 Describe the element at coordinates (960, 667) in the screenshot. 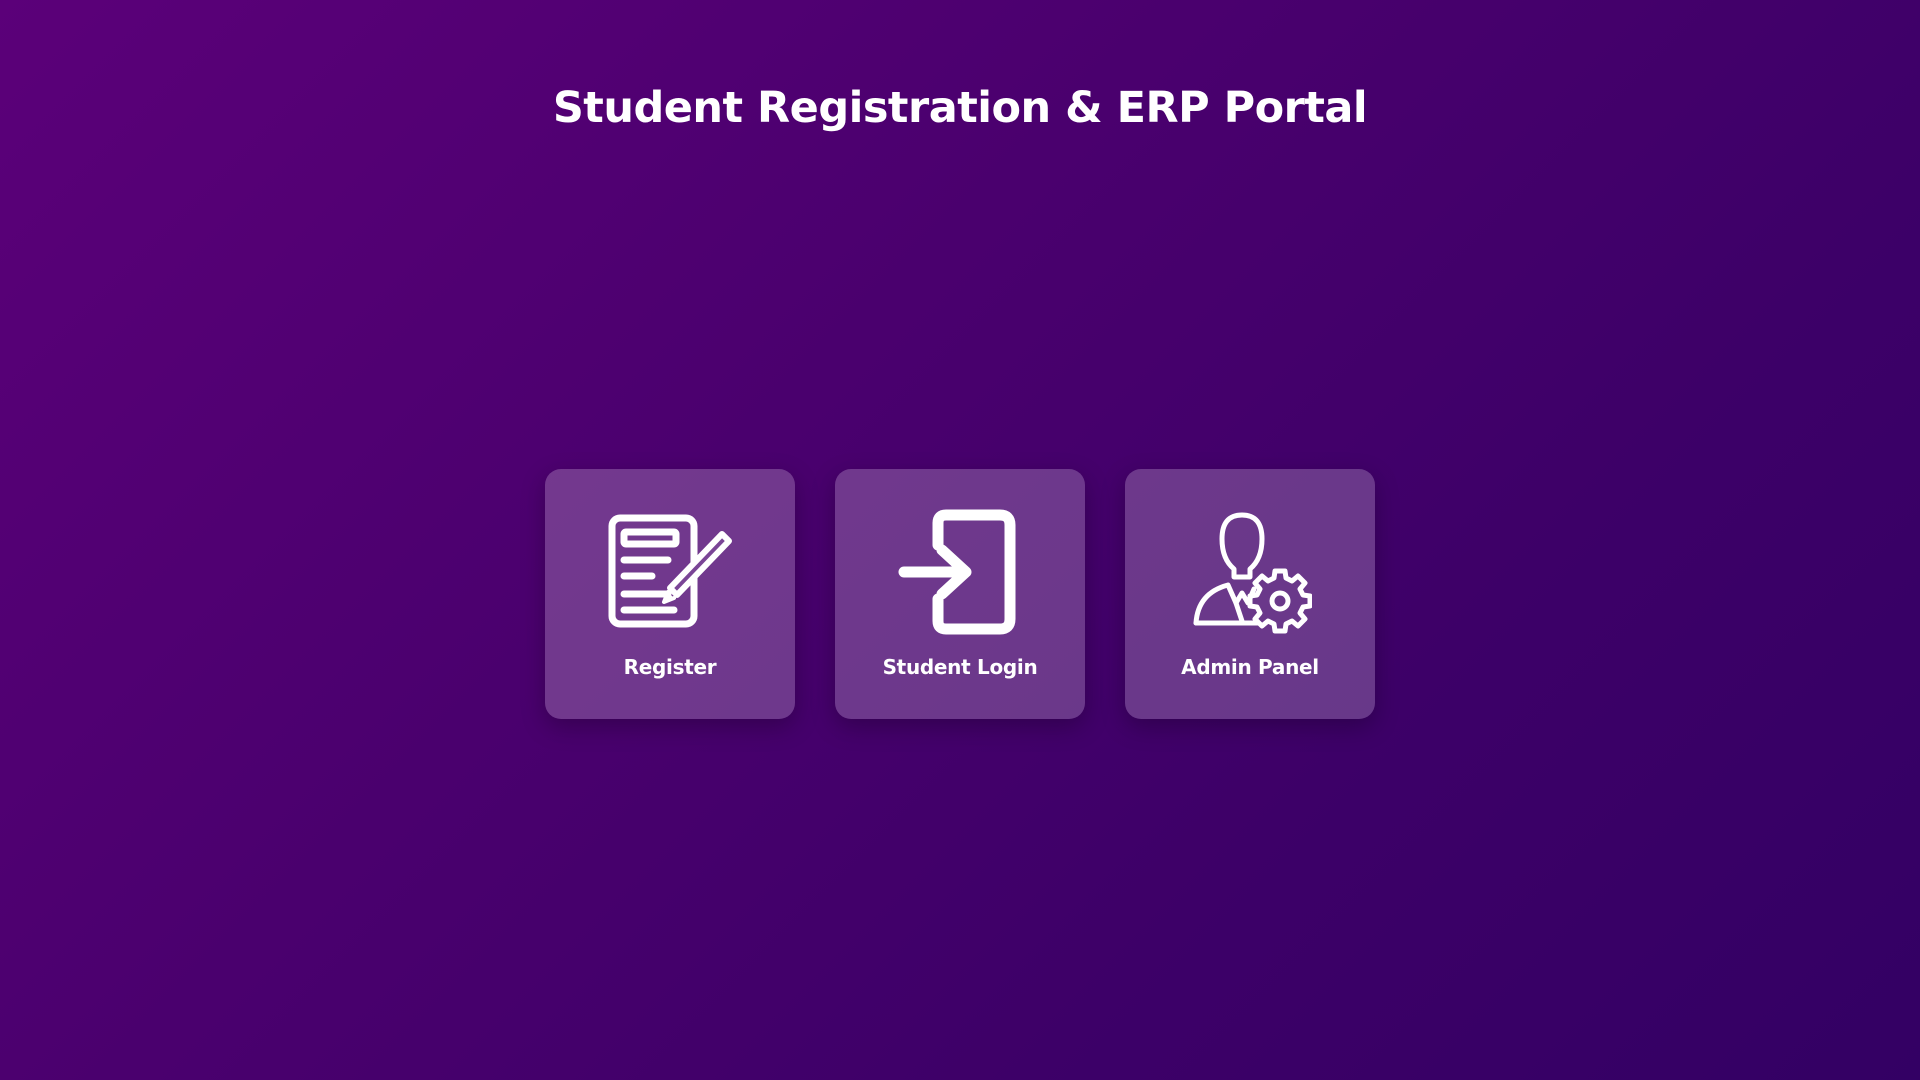

I see `student-login-label: Student Login` at that location.